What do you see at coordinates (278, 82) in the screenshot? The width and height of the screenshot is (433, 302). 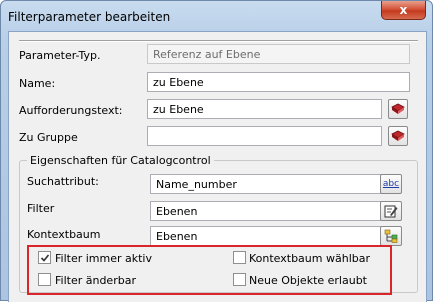 I see `name-input: zu Ebene` at bounding box center [278, 82].